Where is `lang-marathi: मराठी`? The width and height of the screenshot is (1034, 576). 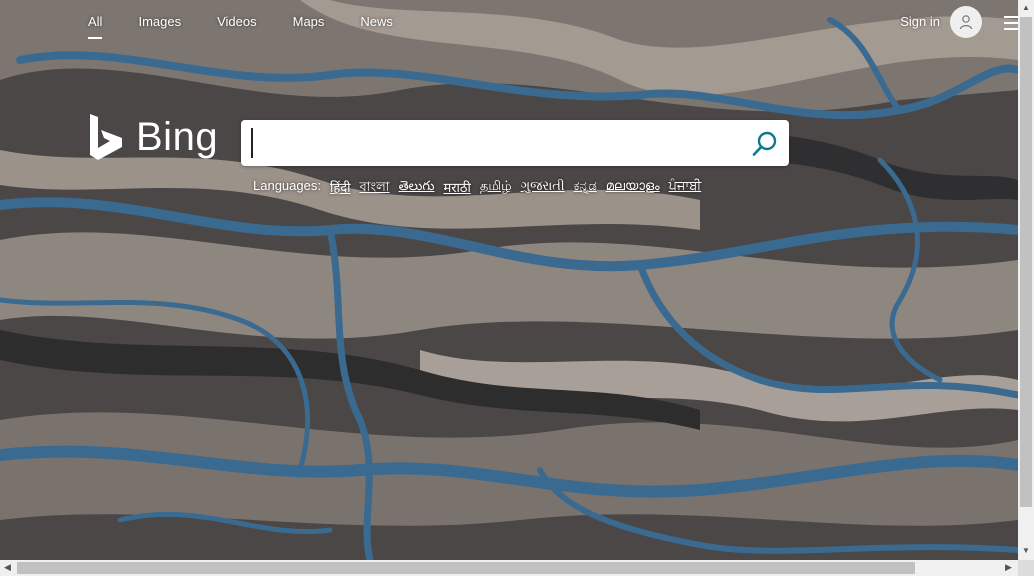
lang-marathi: मराठी is located at coordinates (456, 188).